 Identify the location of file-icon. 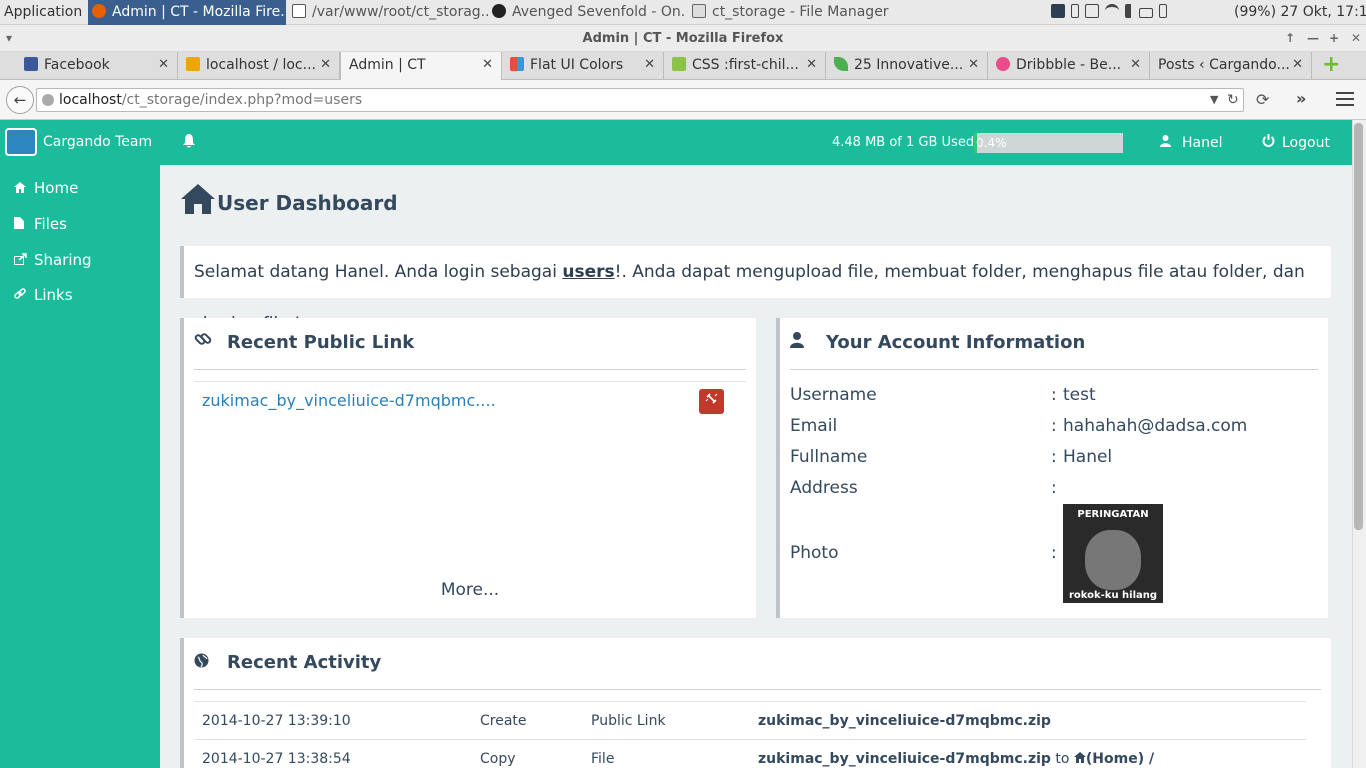
(24, 225).